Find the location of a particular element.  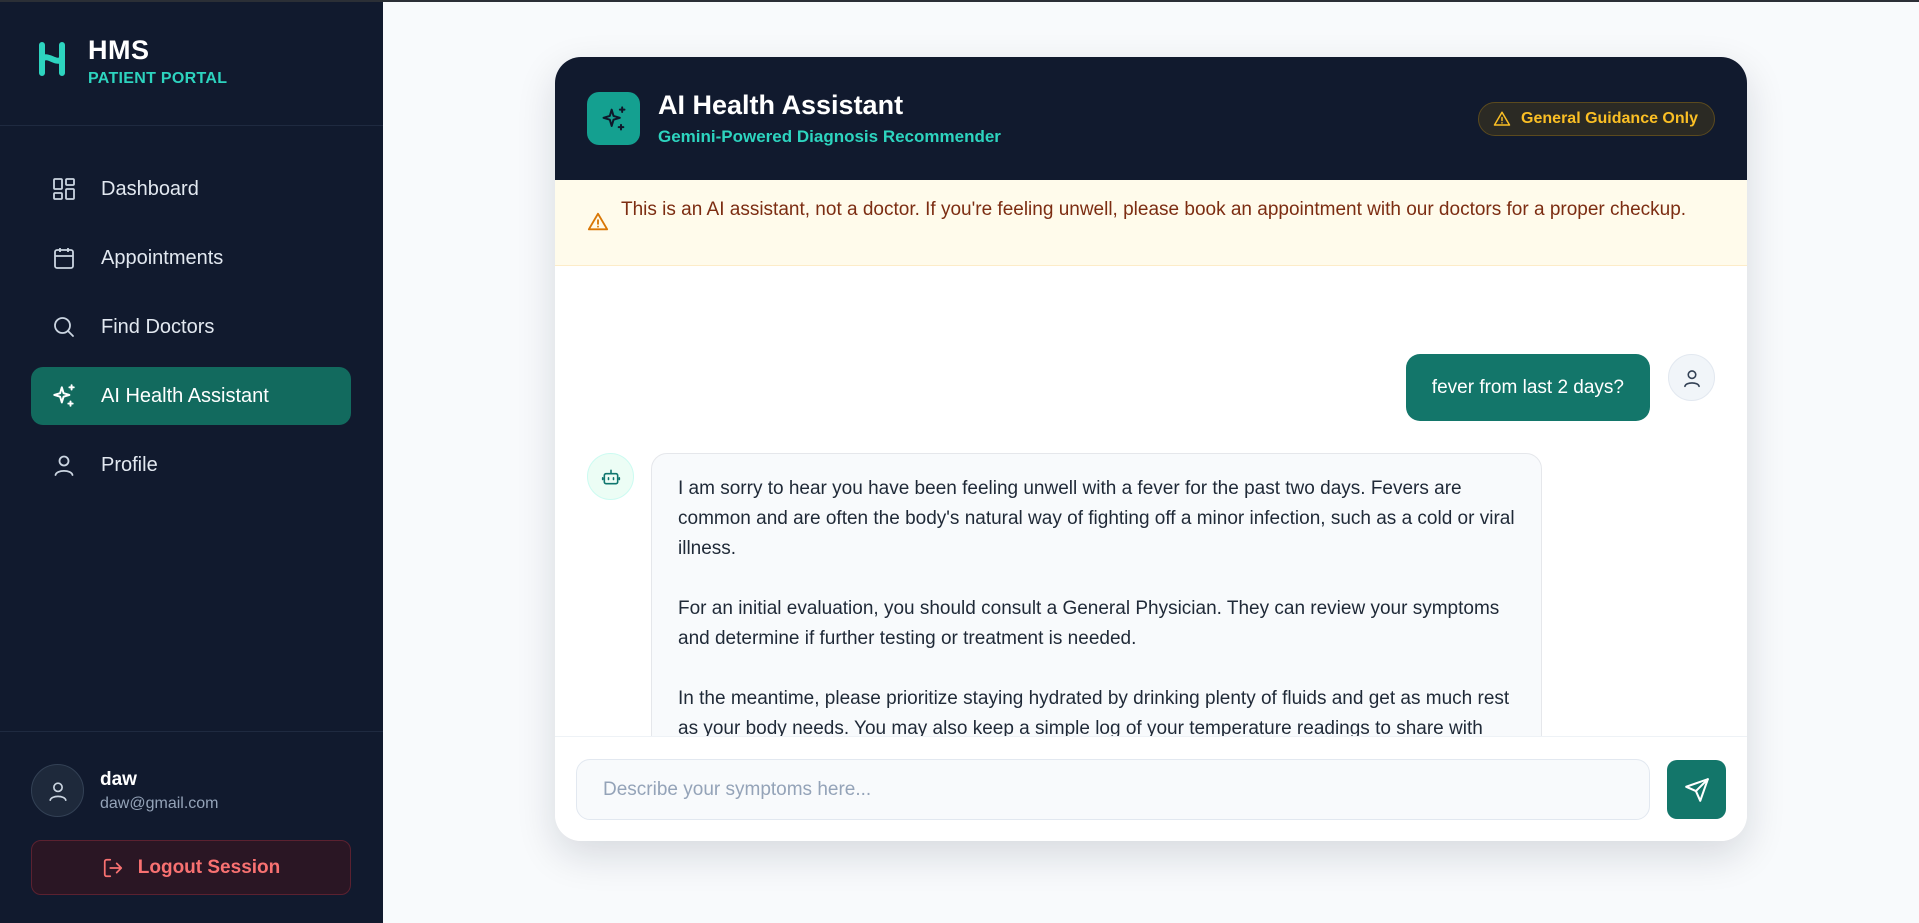

search-icon is located at coordinates (64, 327).